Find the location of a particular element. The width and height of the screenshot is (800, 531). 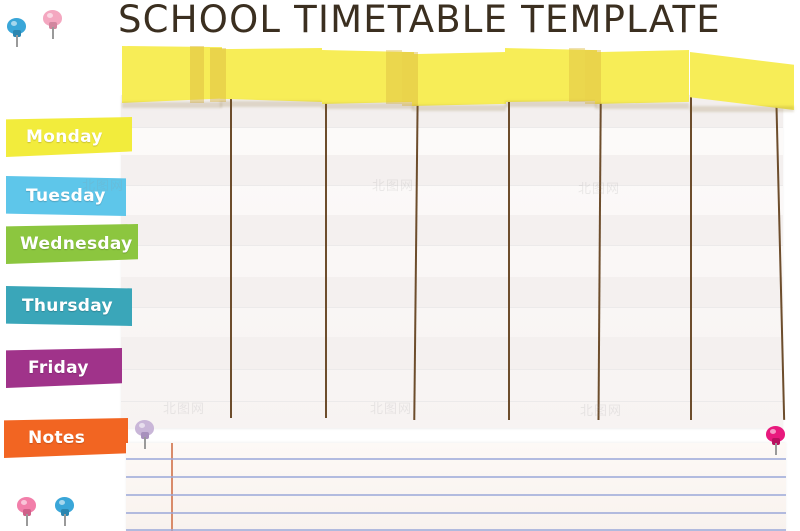

day-label-wednesday: Wednesday is located at coordinates (76, 244).